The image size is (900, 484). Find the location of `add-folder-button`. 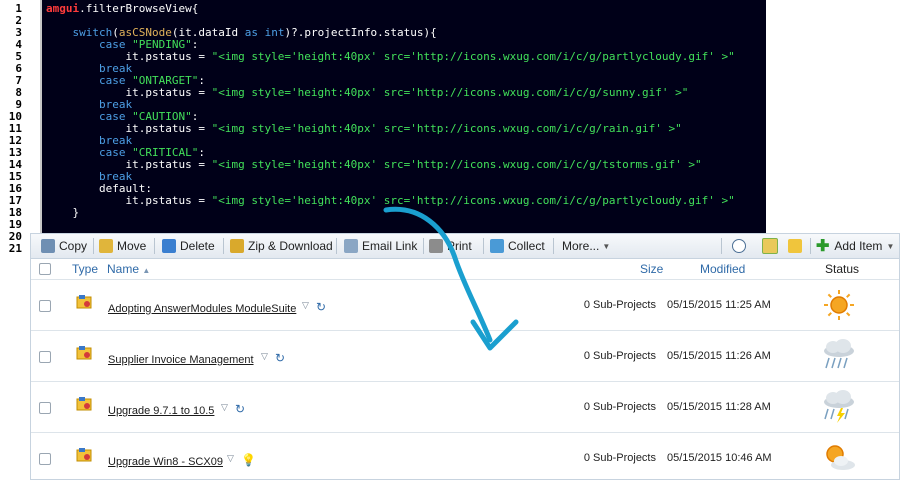

add-folder-button is located at coordinates (797, 246).